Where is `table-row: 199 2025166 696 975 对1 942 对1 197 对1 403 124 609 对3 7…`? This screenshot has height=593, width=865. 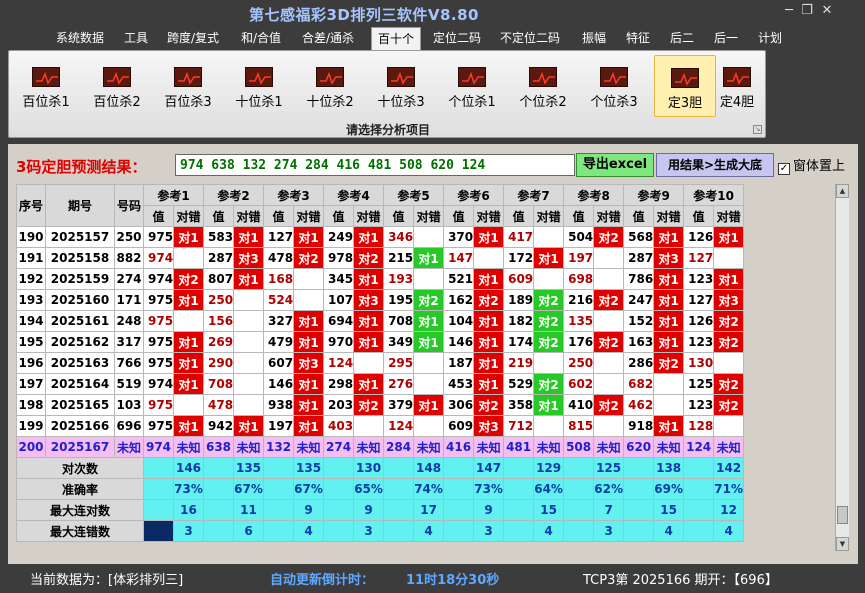
table-row: 199 2025166 696 975 对1 942 对1 197 对1 403 124 609 对3 7… is located at coordinates (380, 426).